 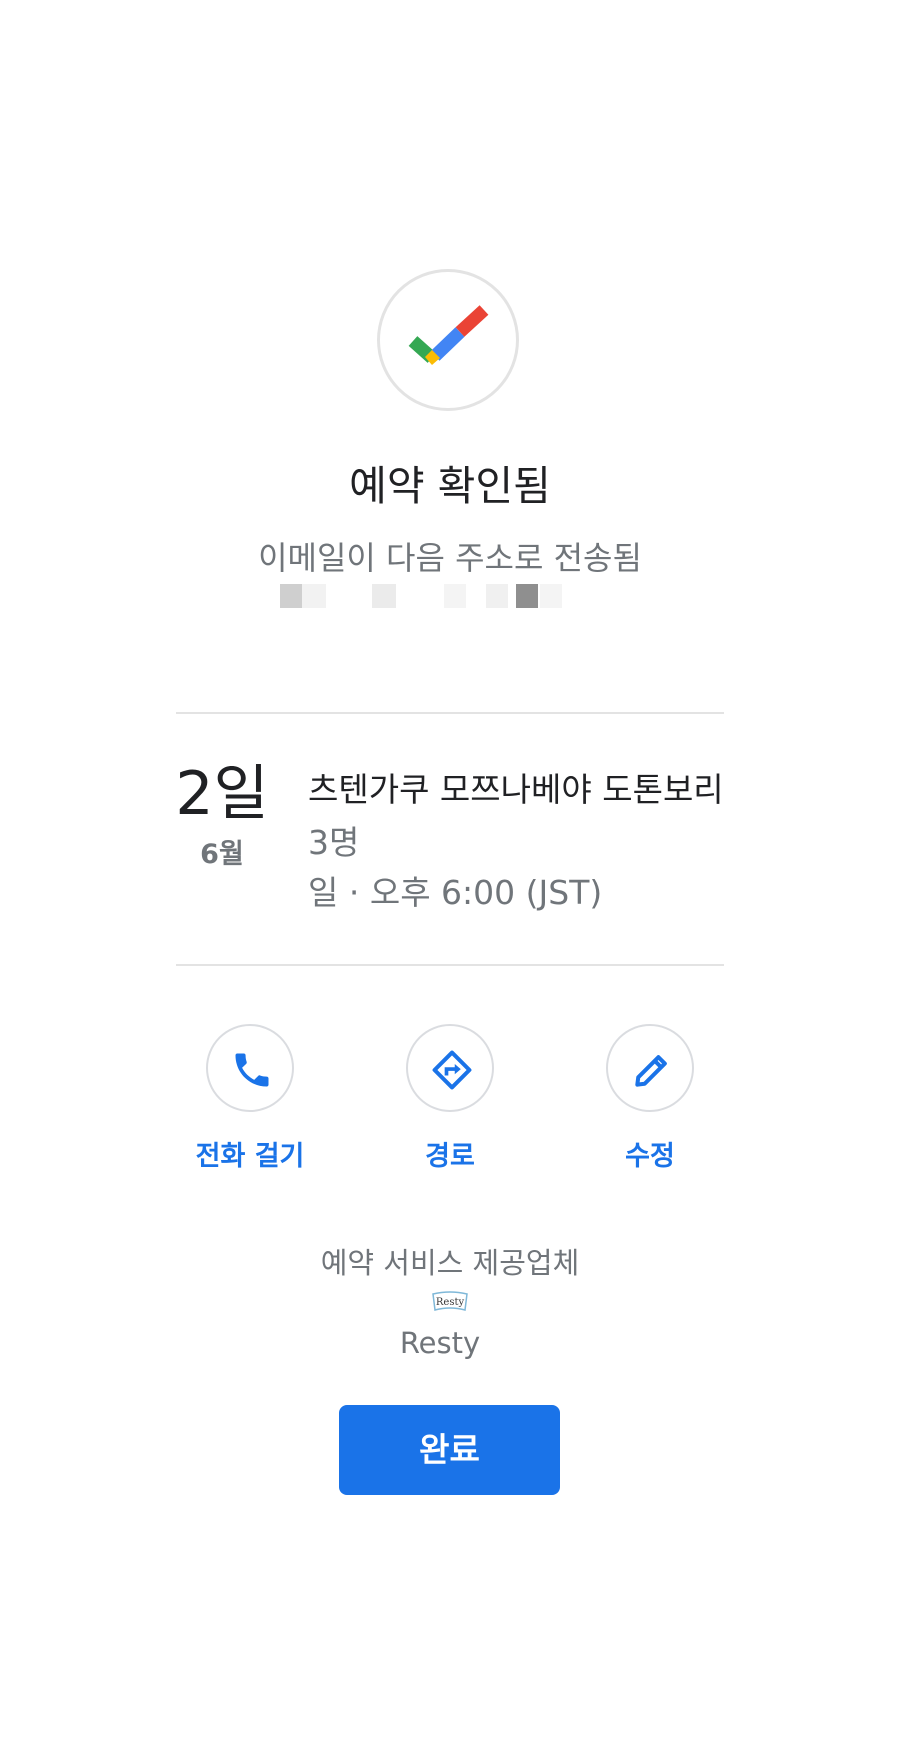 What do you see at coordinates (450, 713) in the screenshot?
I see `top-divider` at bounding box center [450, 713].